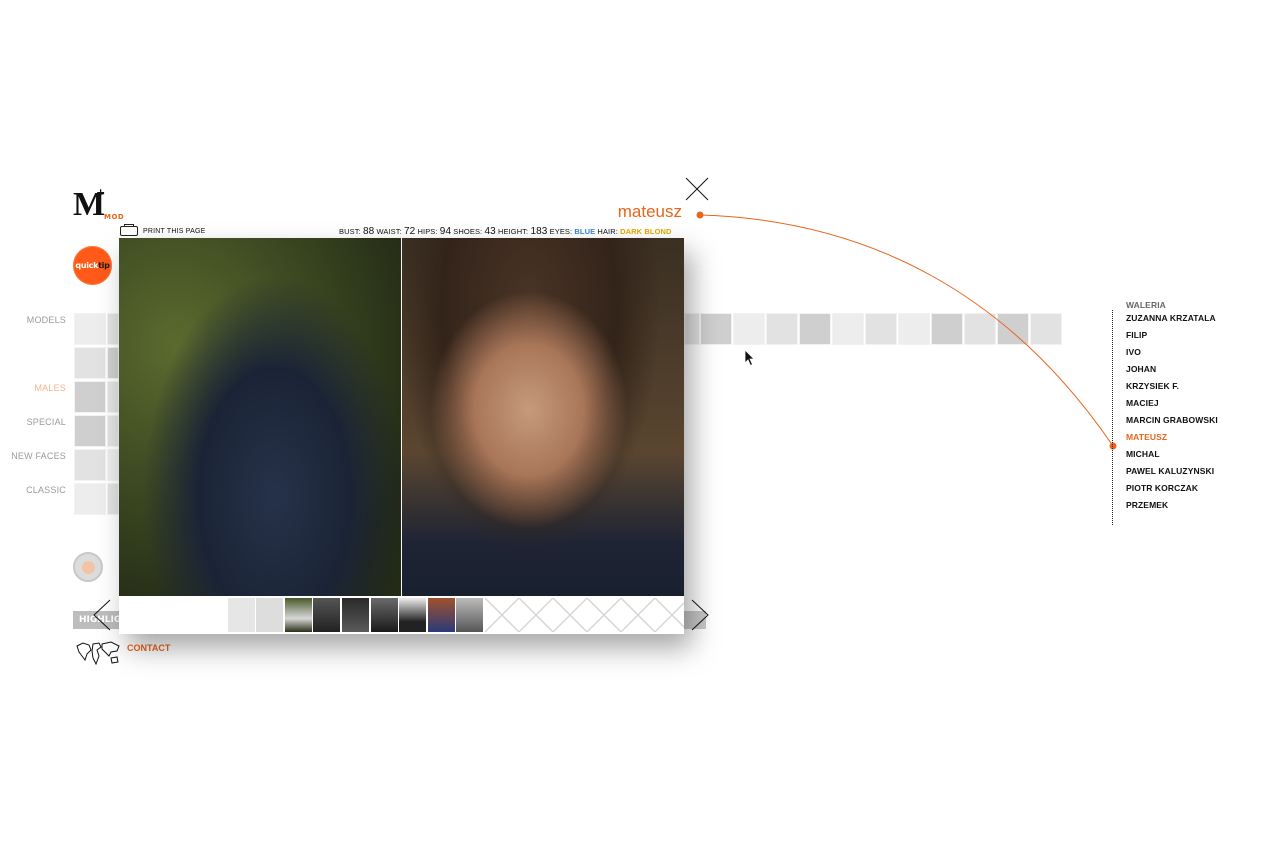  I want to click on close-icon, so click(697, 189).